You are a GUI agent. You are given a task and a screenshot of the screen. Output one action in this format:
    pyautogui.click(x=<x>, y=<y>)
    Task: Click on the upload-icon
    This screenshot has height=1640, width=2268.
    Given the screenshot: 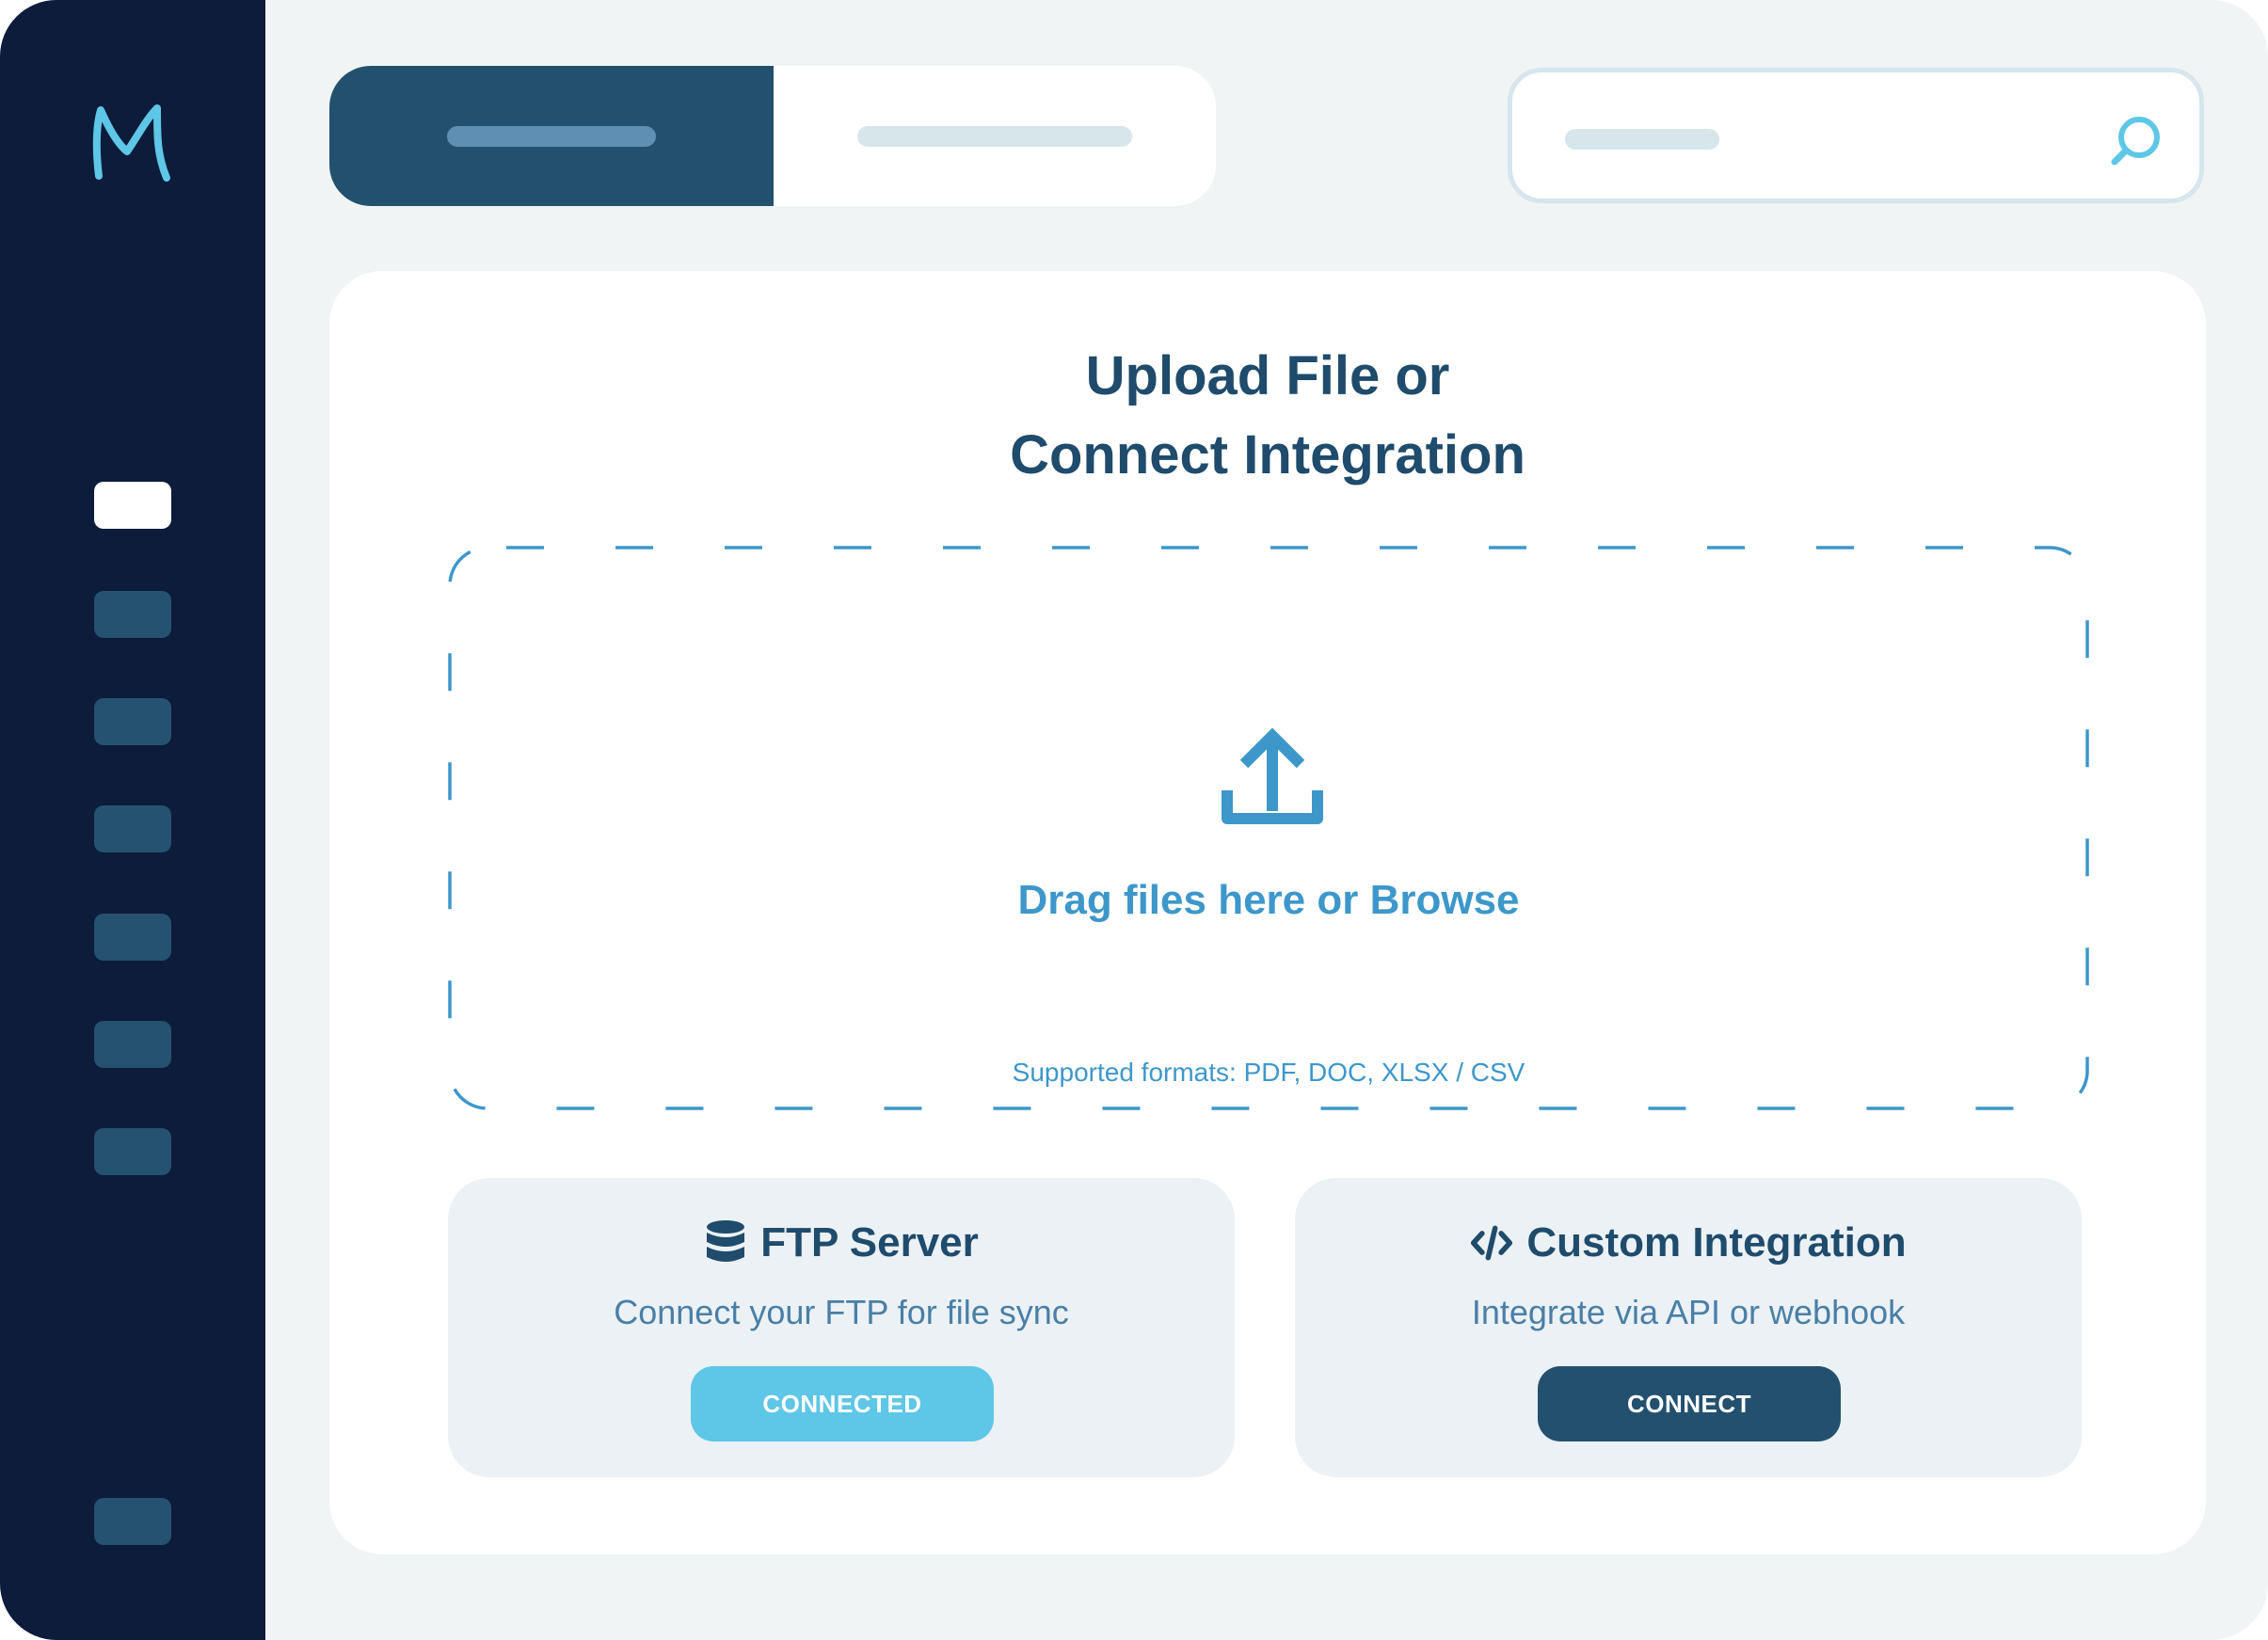 What is the action you would take?
    pyautogui.click(x=1272, y=776)
    